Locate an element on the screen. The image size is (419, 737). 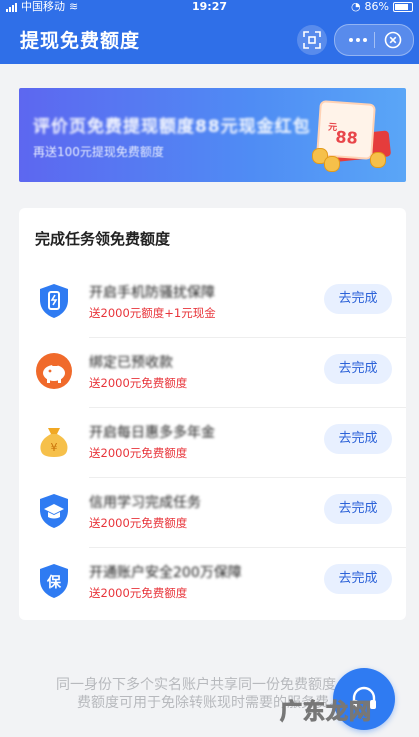
battery-percent: 86% is located at coordinates (376, 6).